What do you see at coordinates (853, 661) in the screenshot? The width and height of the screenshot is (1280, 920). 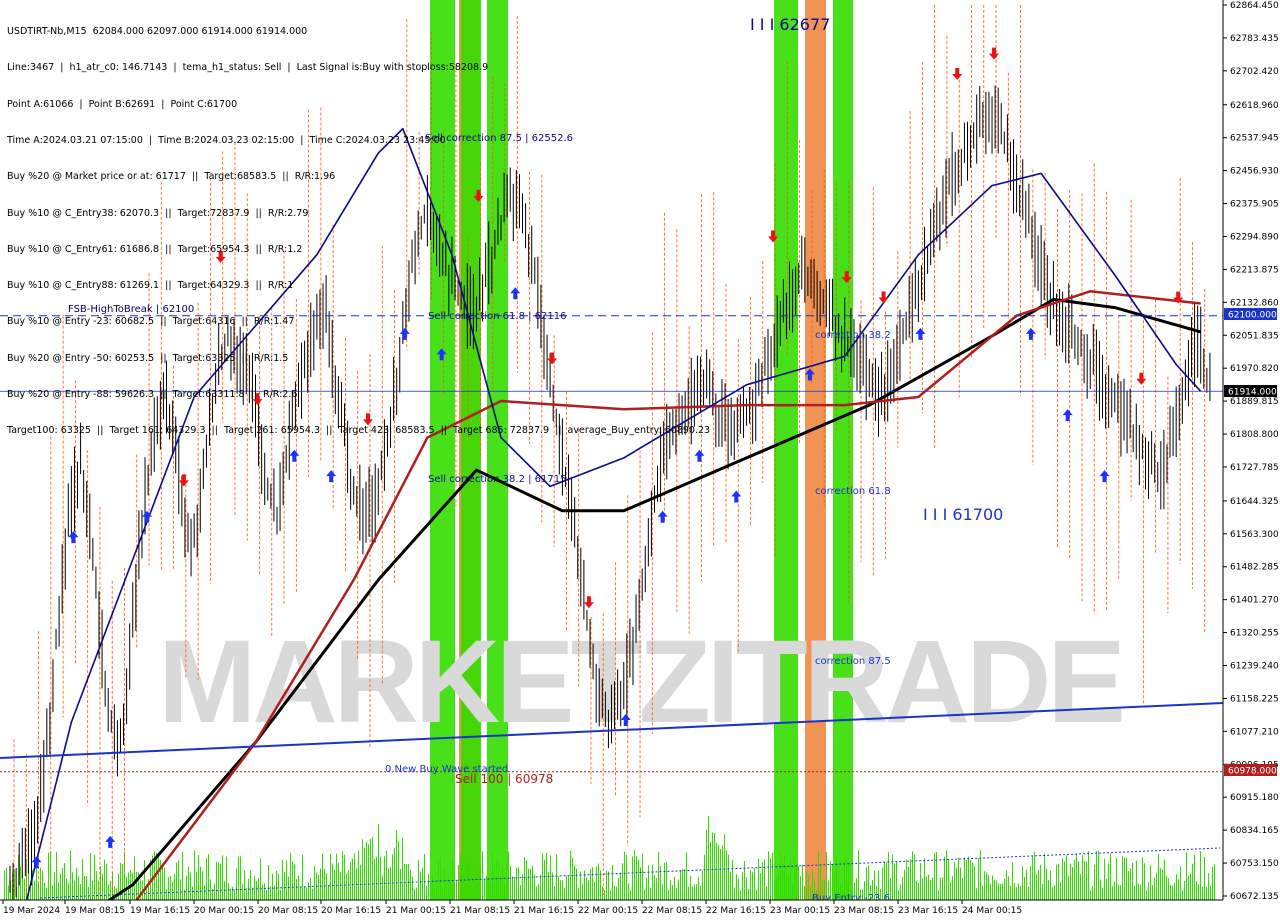 I see `correction-875-label: correction 87.5` at bounding box center [853, 661].